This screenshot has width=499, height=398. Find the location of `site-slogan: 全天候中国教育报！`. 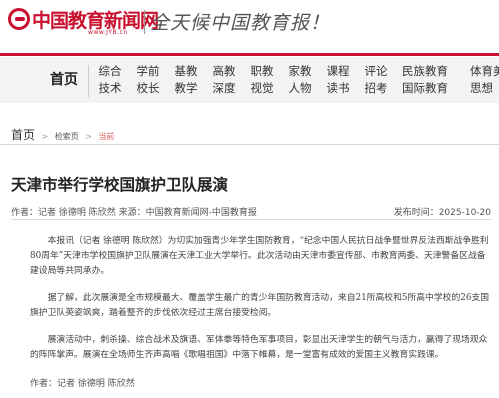

site-slogan: 全天候中国教育报！ is located at coordinates (240, 23).